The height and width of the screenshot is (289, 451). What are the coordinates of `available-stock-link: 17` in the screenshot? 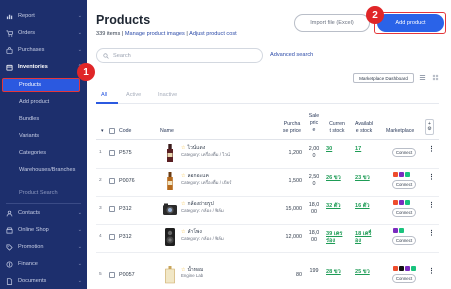 It's located at (358, 149).